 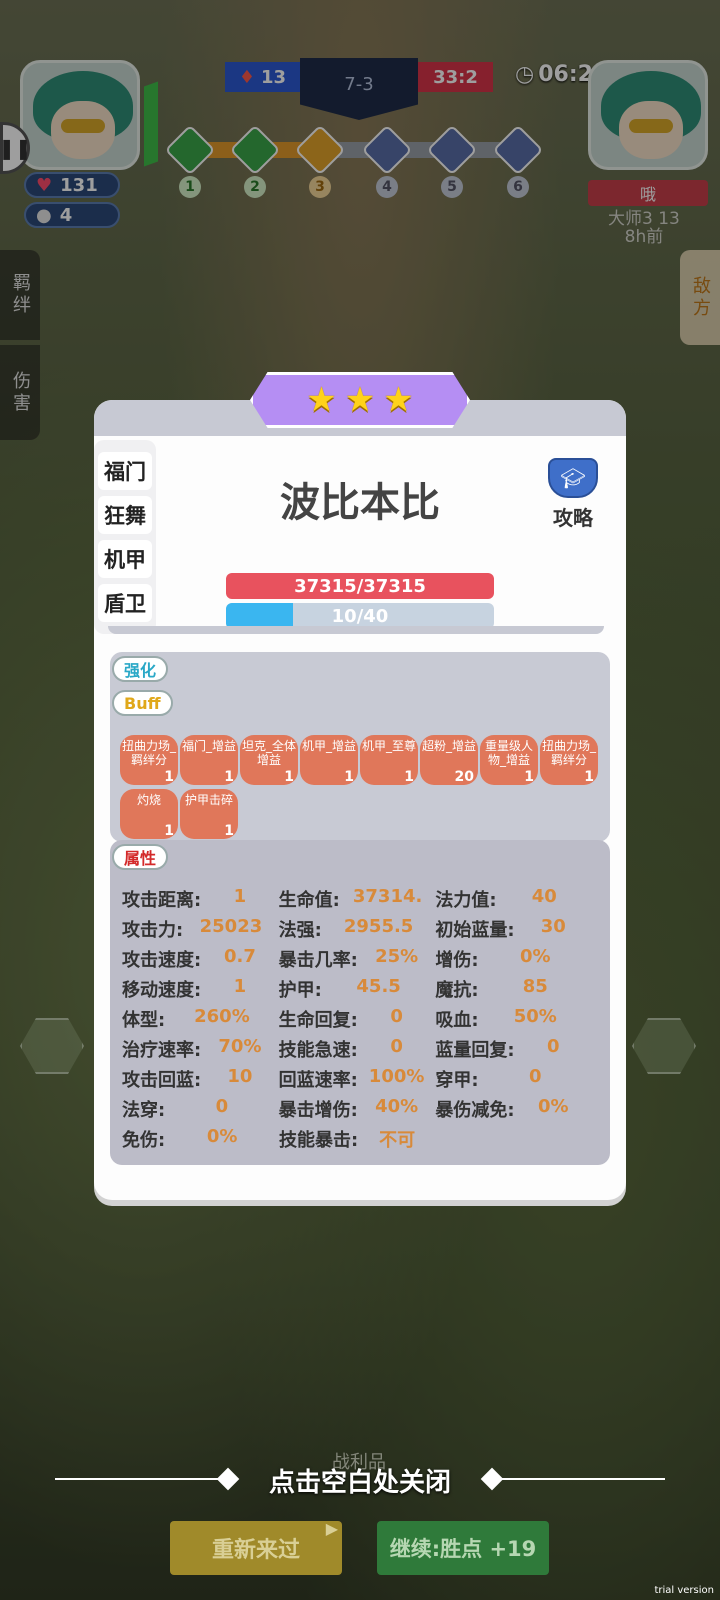 I want to click on trait-tag: 狂舞, so click(x=125, y=515).